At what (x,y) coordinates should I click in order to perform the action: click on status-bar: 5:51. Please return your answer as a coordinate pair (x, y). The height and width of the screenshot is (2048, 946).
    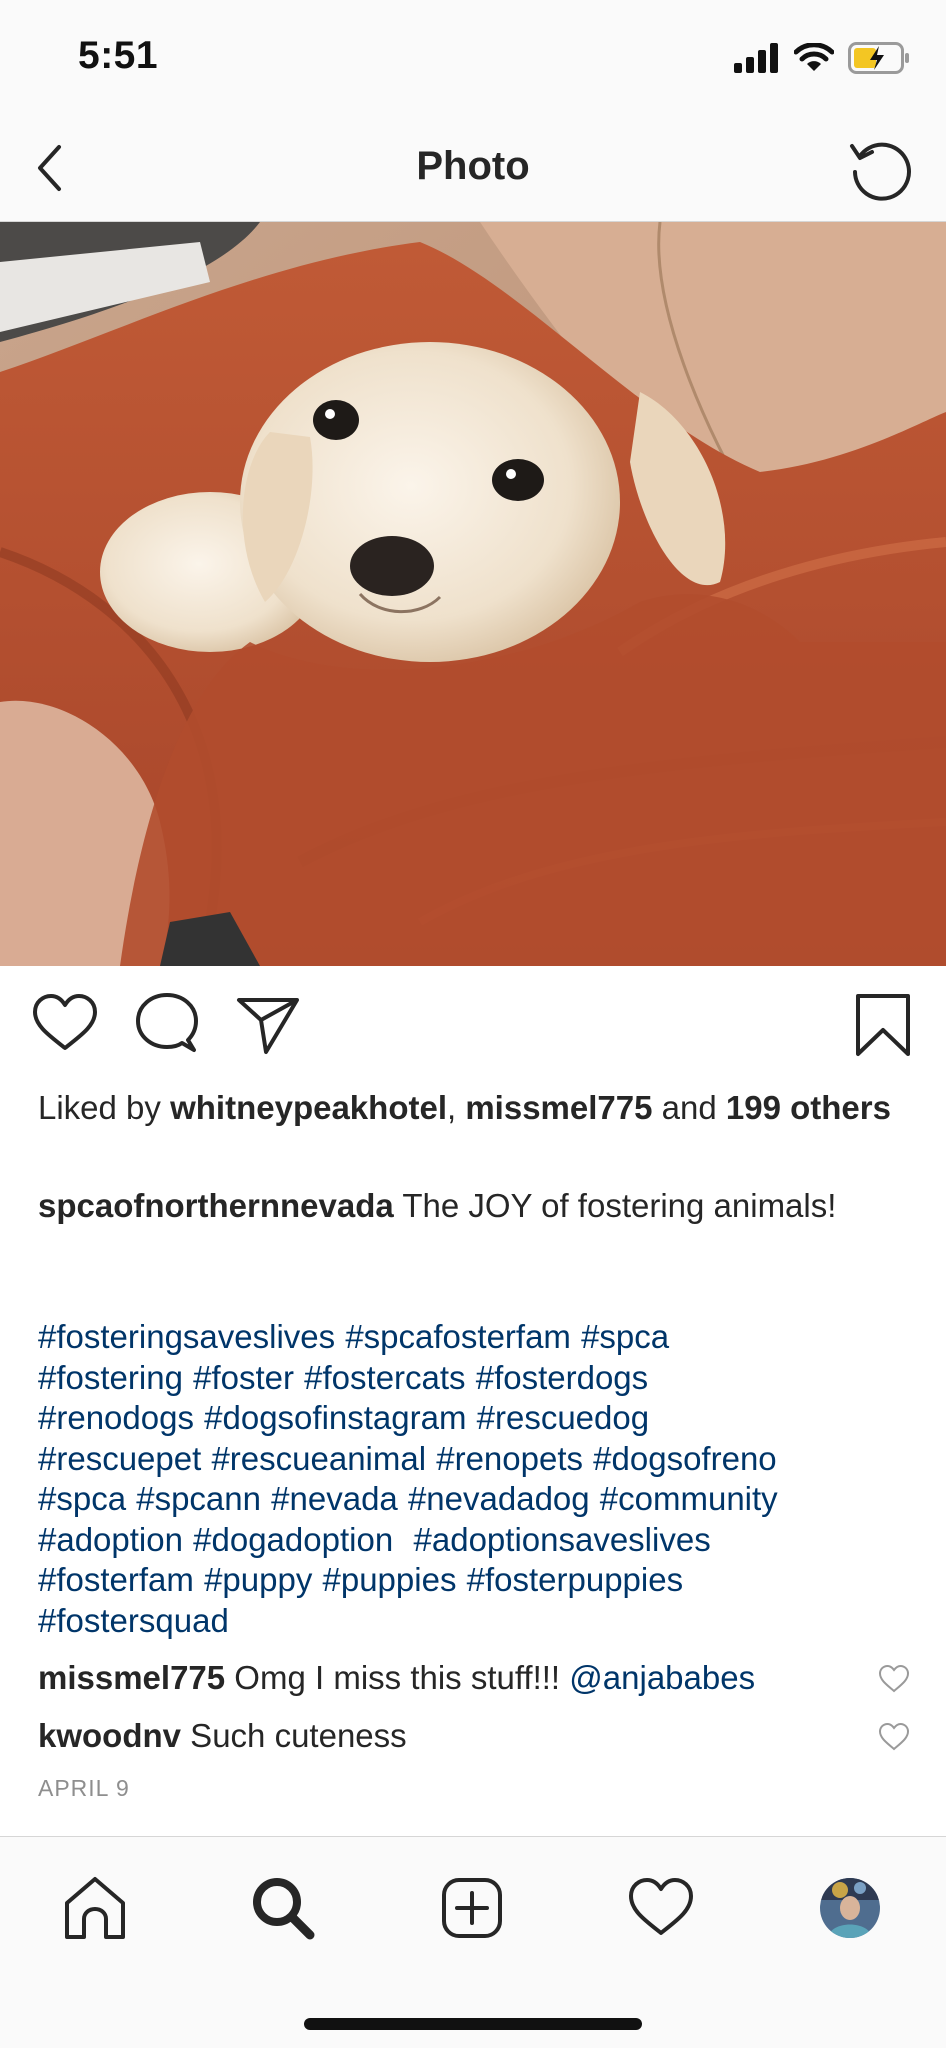
    Looking at the image, I should click on (473, 58).